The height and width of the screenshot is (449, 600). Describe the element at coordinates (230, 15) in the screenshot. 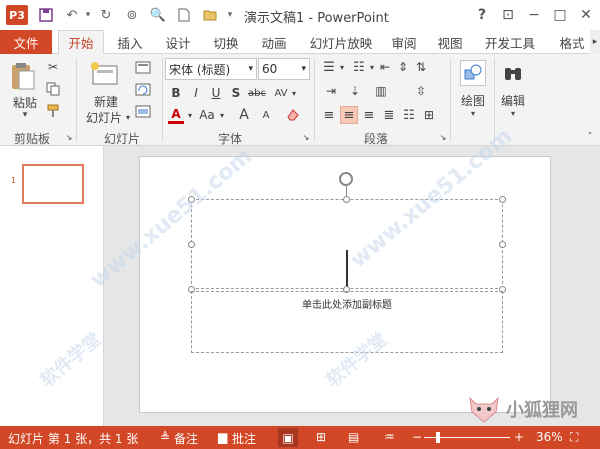

I see `customize-quick-access-icon: ▾` at that location.